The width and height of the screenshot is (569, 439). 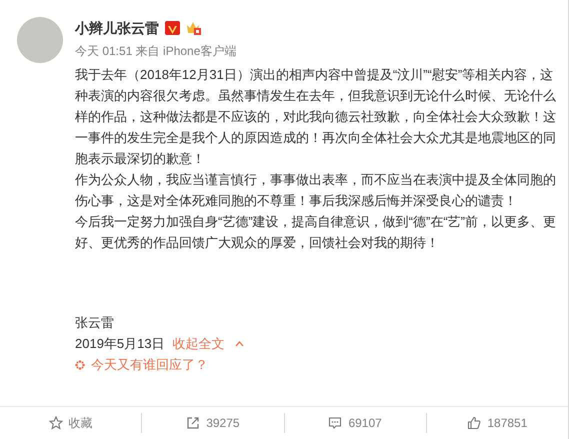 I want to click on post-paragraph: 今后我一定努力加强自身“艺德”建设，提高自律意识，做到“德”在“艺”前，以更多、更好、更优秀的作品回馈广大观众的厚爱，回馈社会对我的期待！, so click(x=316, y=232).